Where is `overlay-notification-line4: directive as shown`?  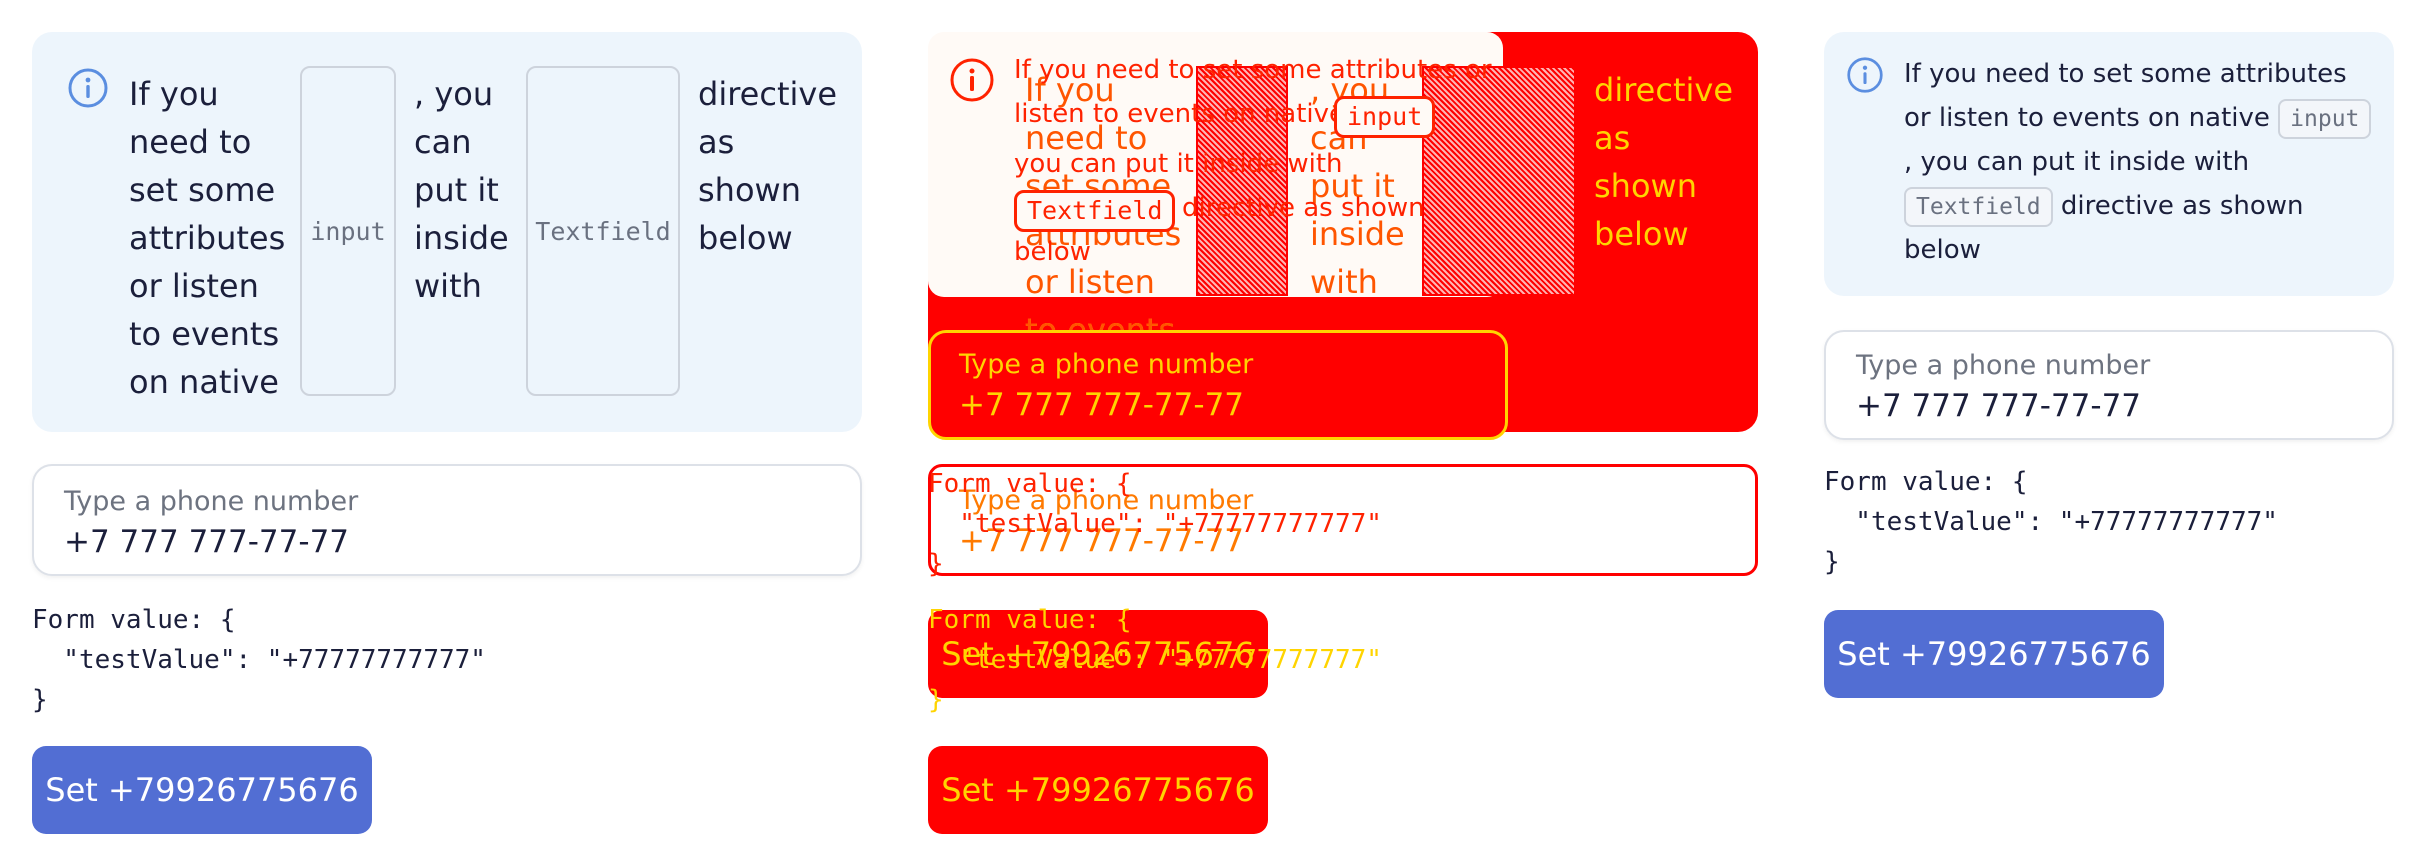
overlay-notification-line4: directive as shown is located at coordinates (1303, 208).